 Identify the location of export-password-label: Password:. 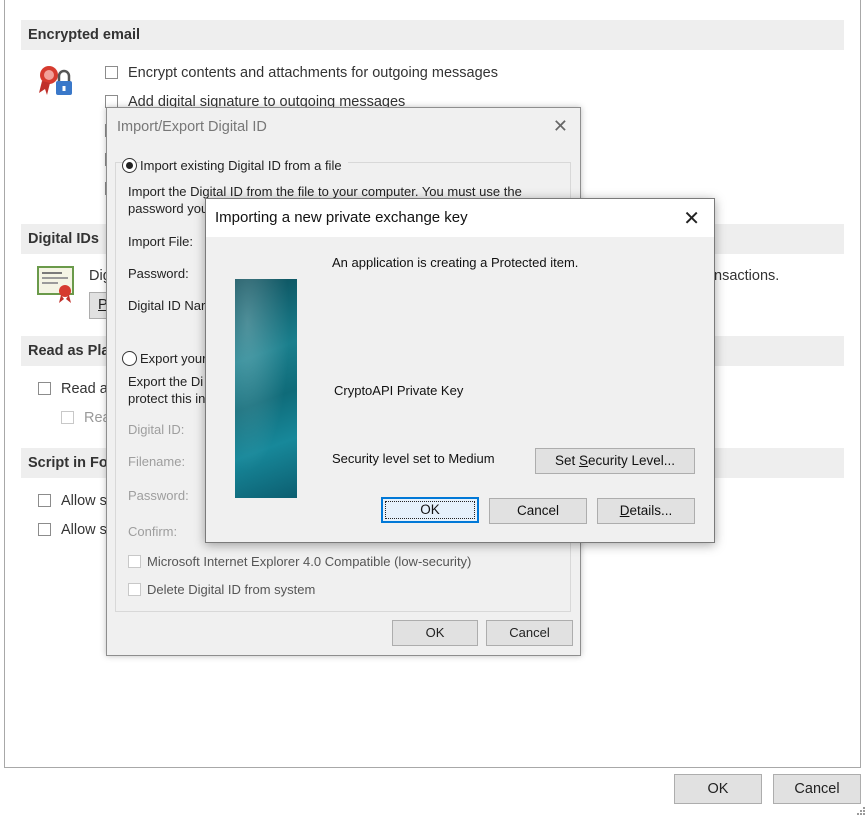
(158, 495).